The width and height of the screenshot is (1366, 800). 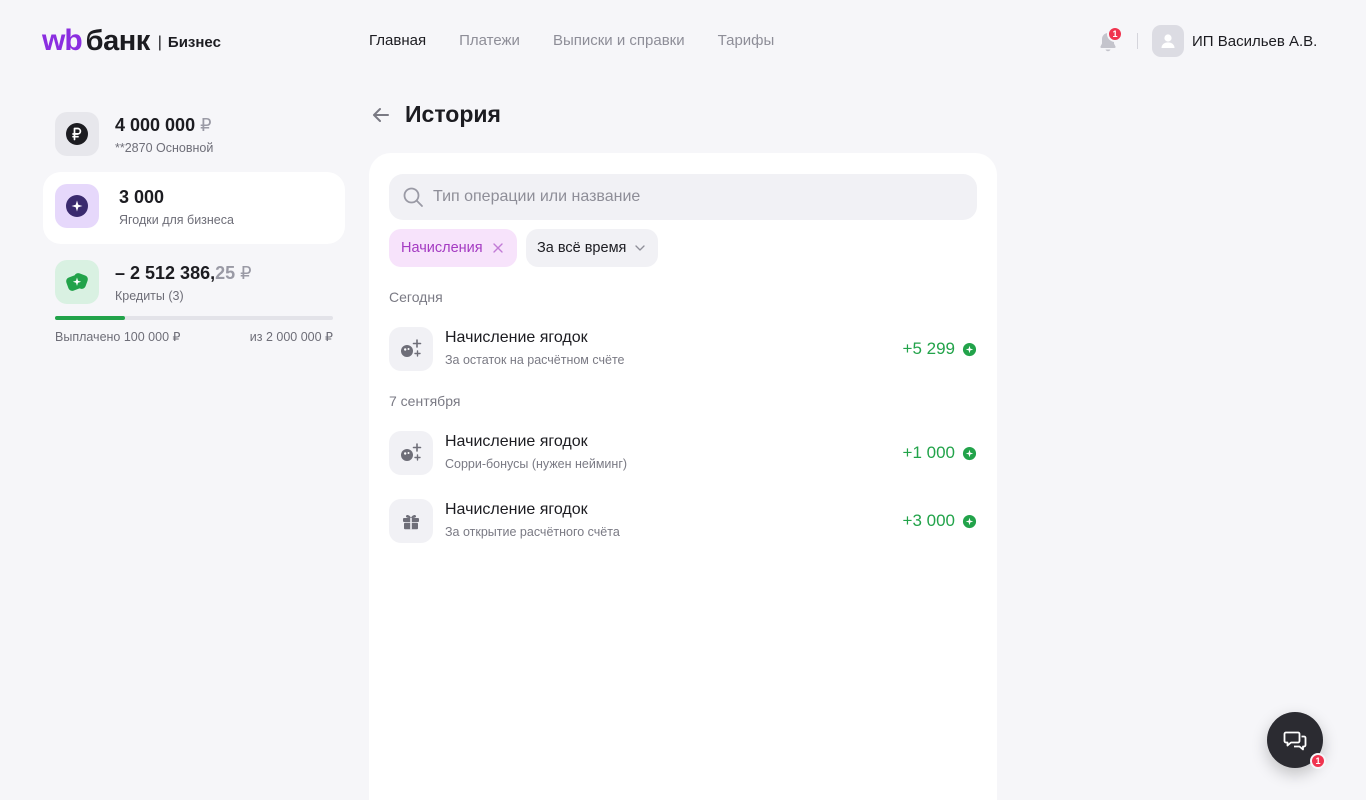 What do you see at coordinates (77, 206) in the screenshot?
I see `berry-sparkle-icon` at bounding box center [77, 206].